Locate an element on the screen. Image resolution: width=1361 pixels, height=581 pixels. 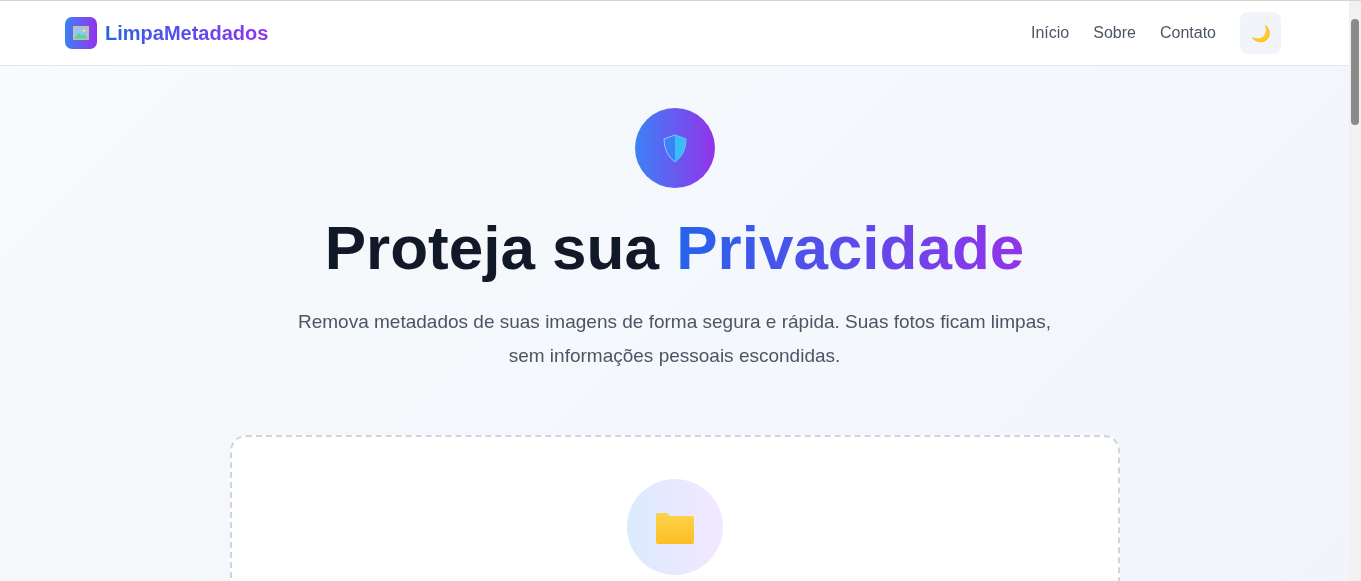
hero-heading: Proteja sua Privacidade is located at coordinates (674, 248).